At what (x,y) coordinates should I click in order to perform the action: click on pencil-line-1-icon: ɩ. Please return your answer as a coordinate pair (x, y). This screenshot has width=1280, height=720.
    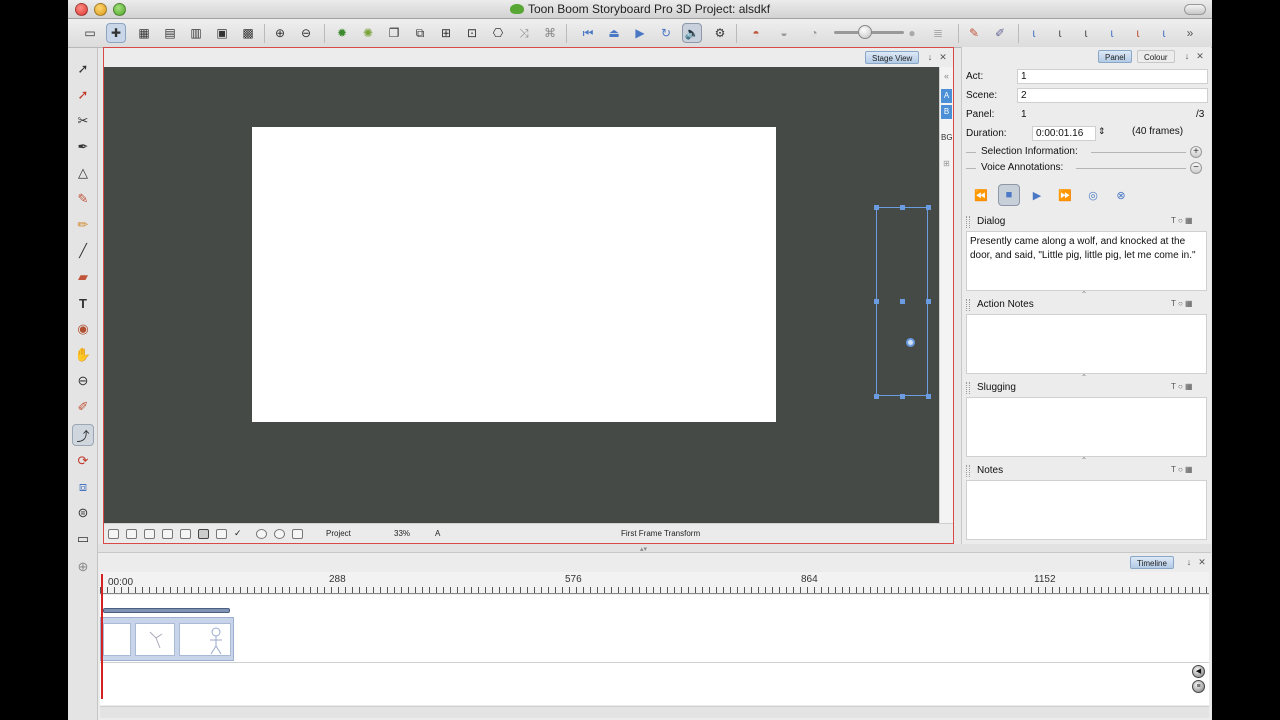
    Looking at the image, I should click on (1034, 33).